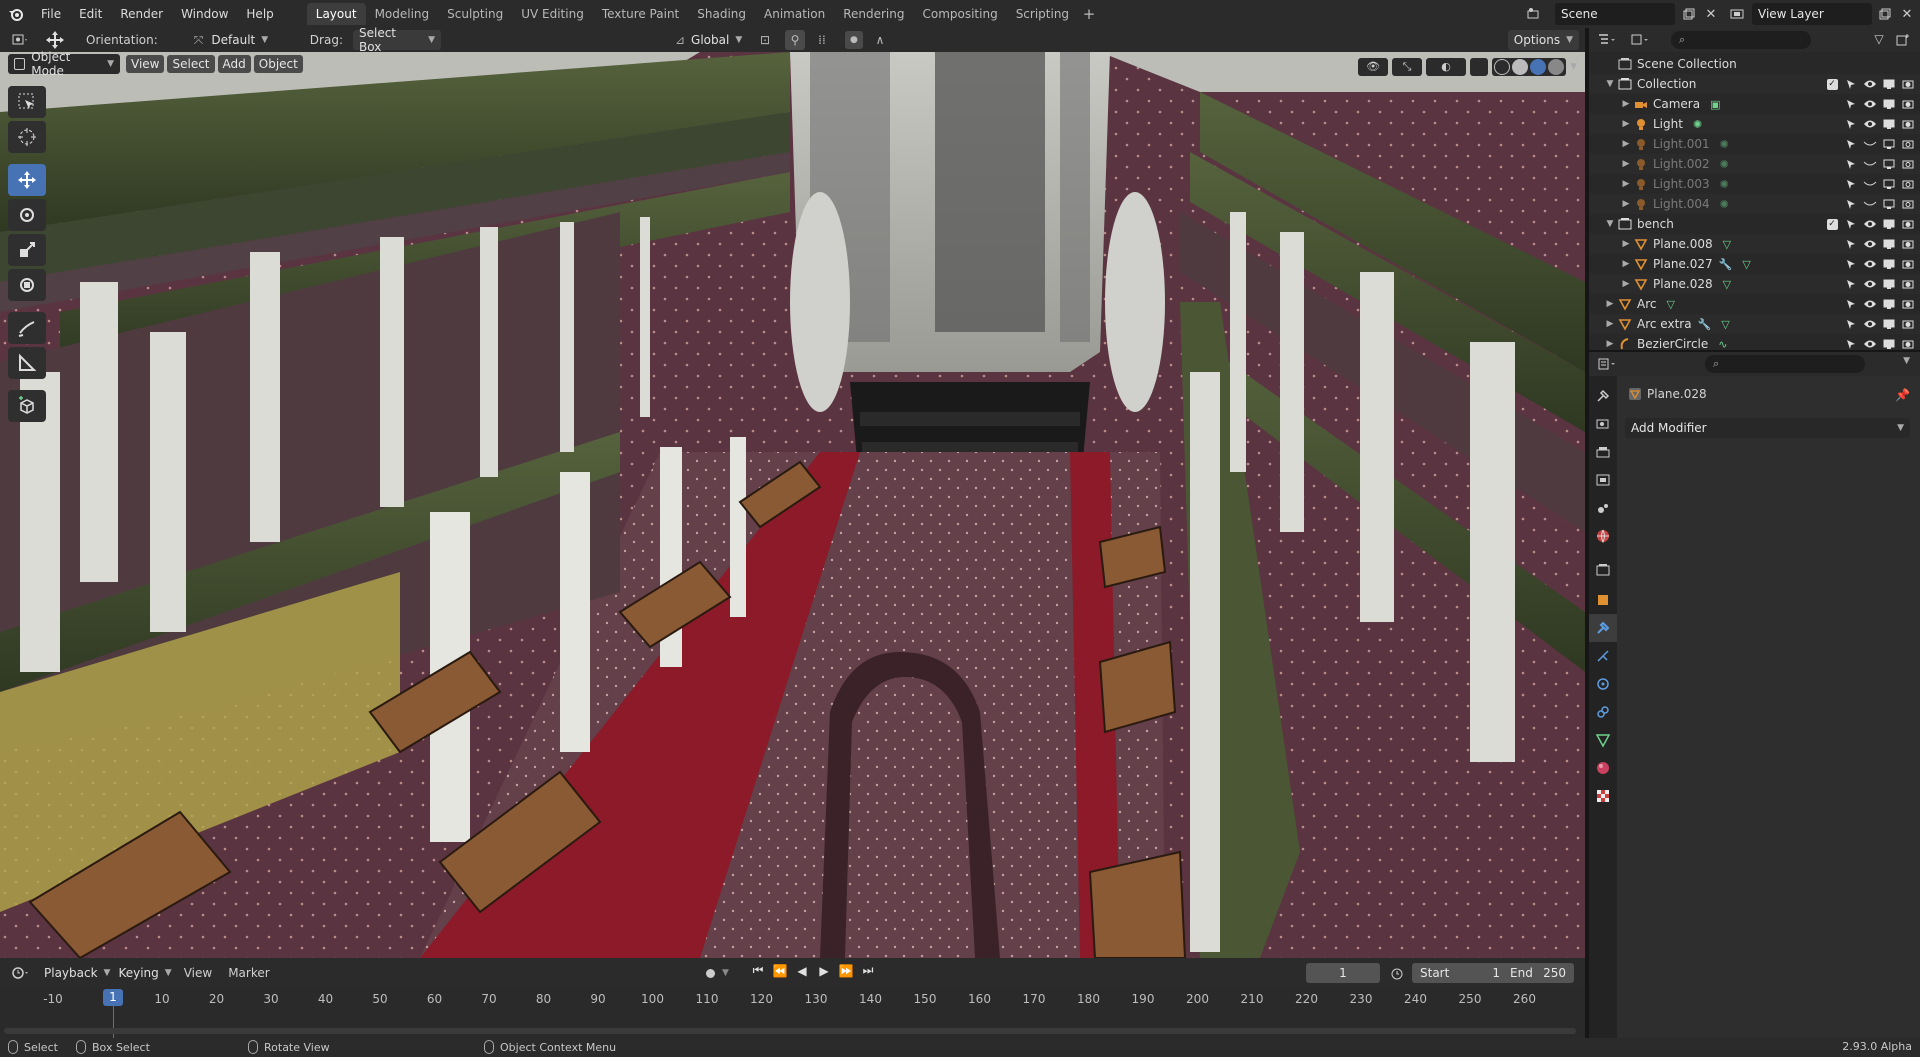  I want to click on scene-field: Scene, so click(1615, 14).